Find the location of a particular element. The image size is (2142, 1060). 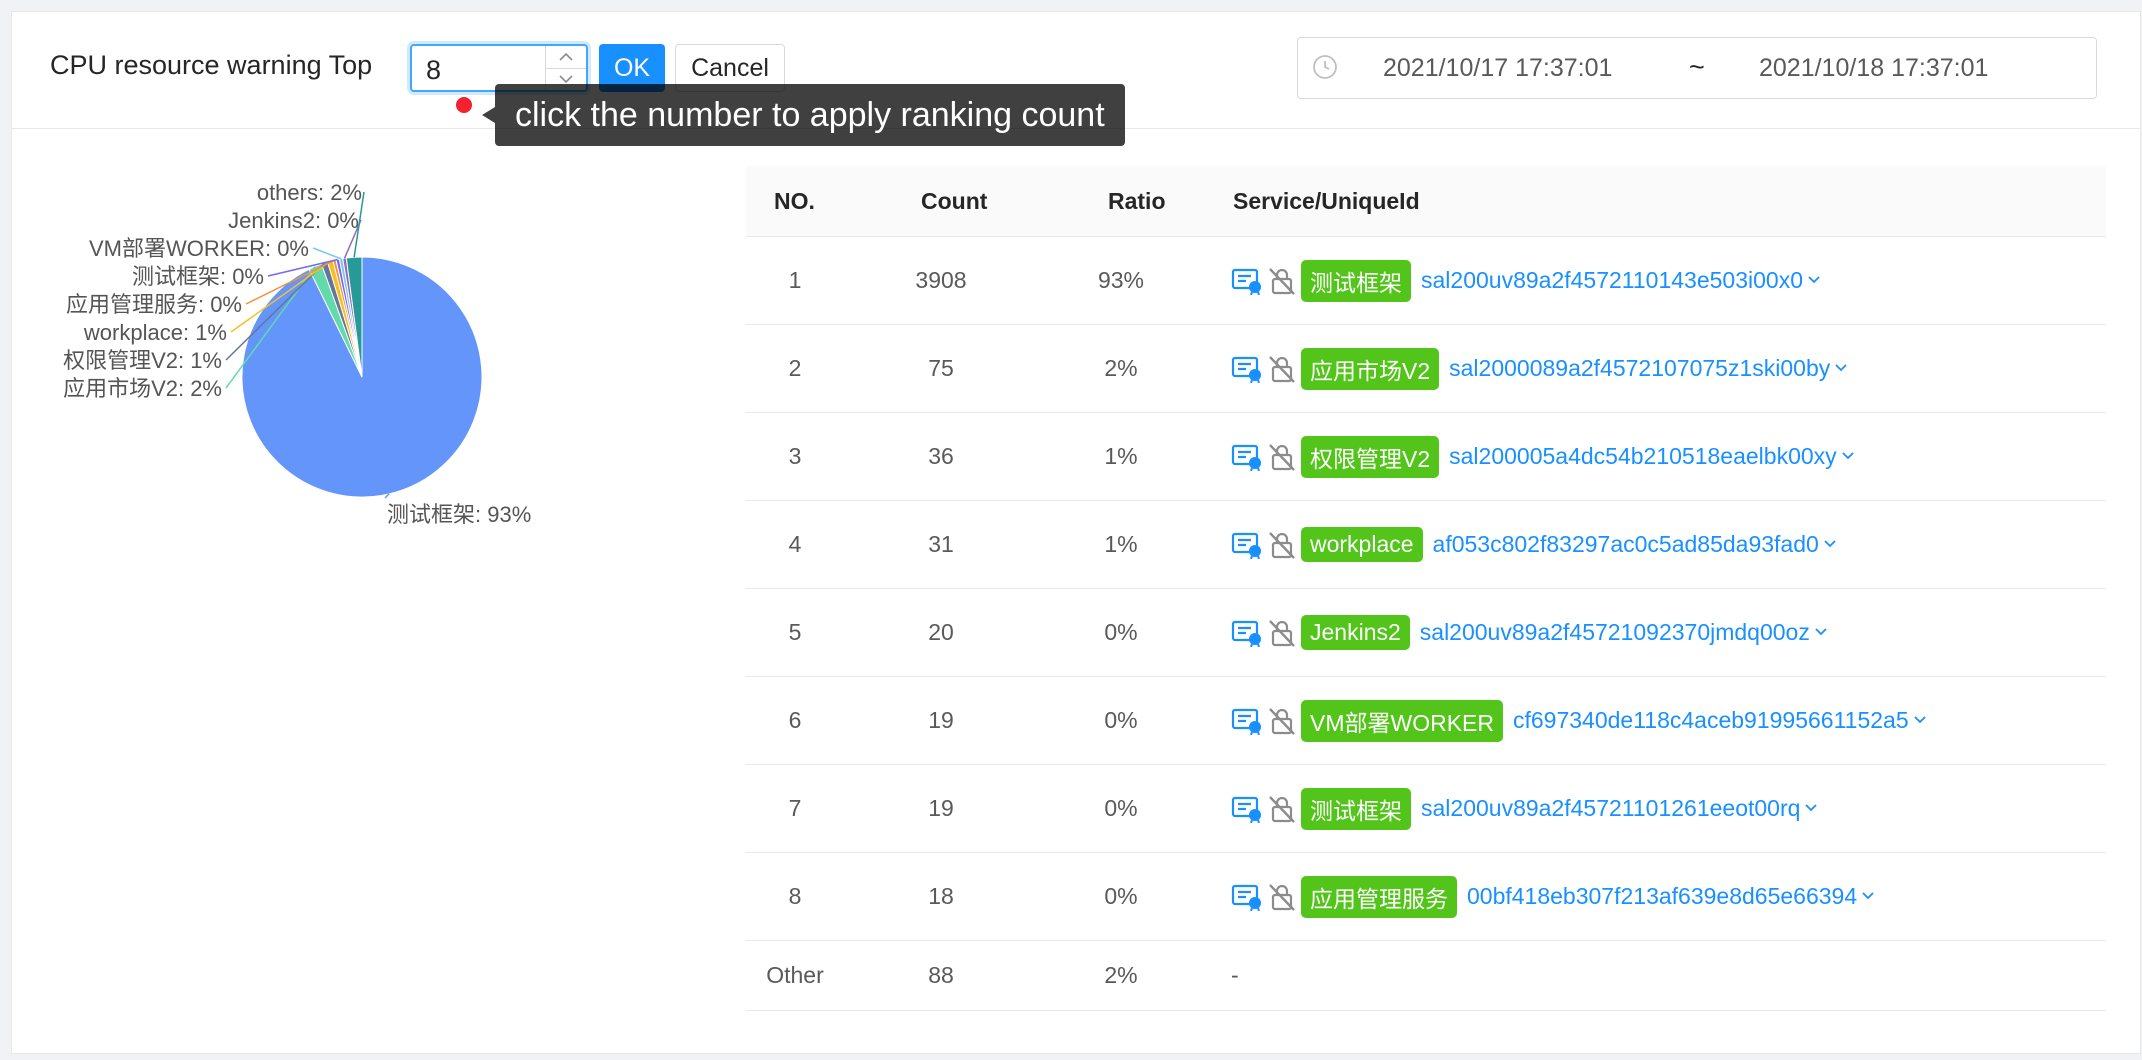

col-header-service: Service/UniqueId is located at coordinates (1326, 201).